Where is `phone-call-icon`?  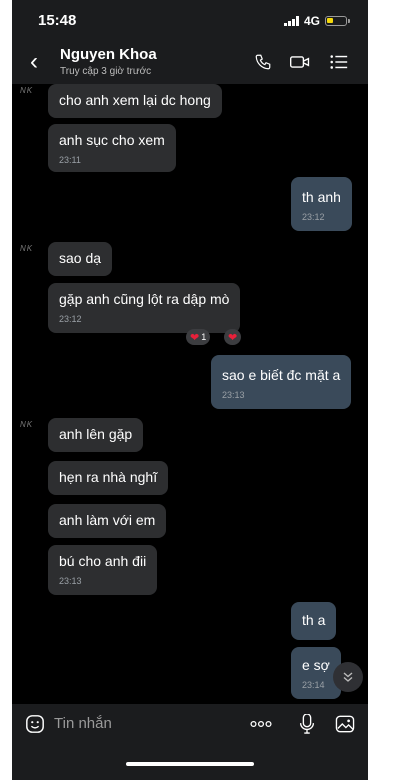 phone-call-icon is located at coordinates (263, 62).